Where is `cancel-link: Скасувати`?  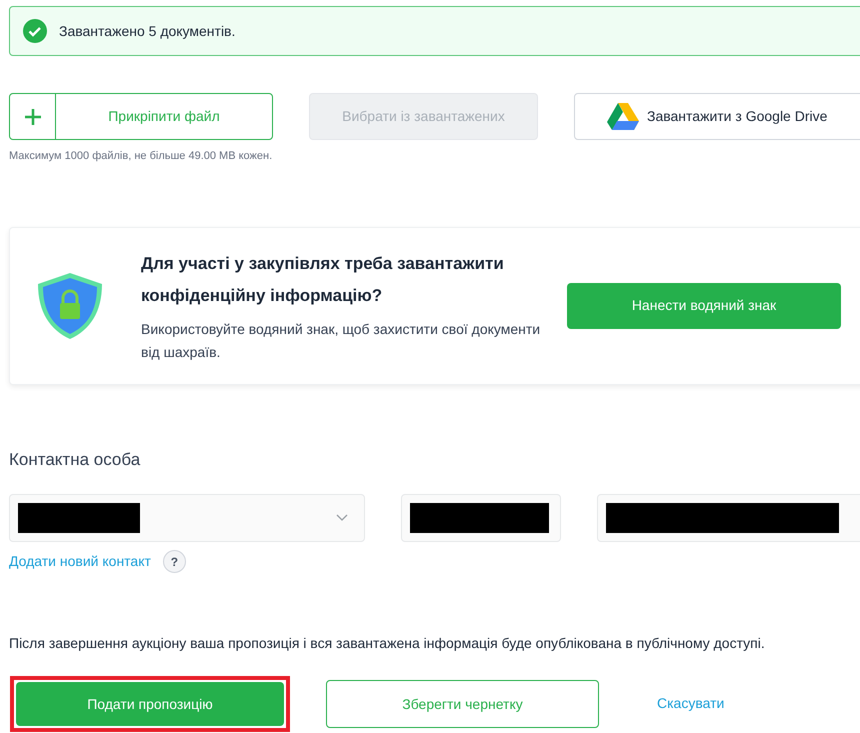 cancel-link: Скасувати is located at coordinates (690, 703).